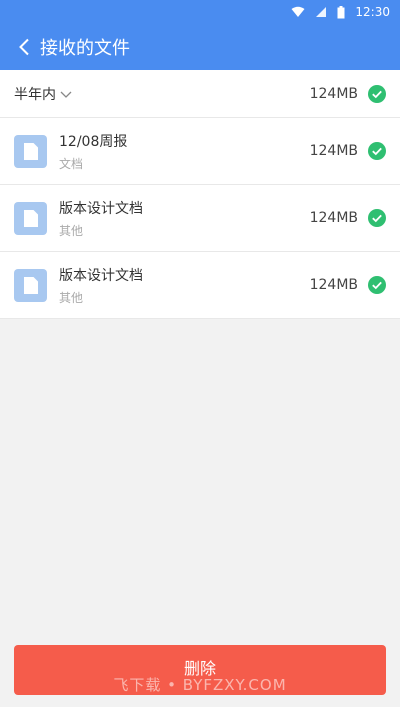 The image size is (400, 707). Describe the element at coordinates (93, 141) in the screenshot. I see `file-name: 12/08周报` at that location.